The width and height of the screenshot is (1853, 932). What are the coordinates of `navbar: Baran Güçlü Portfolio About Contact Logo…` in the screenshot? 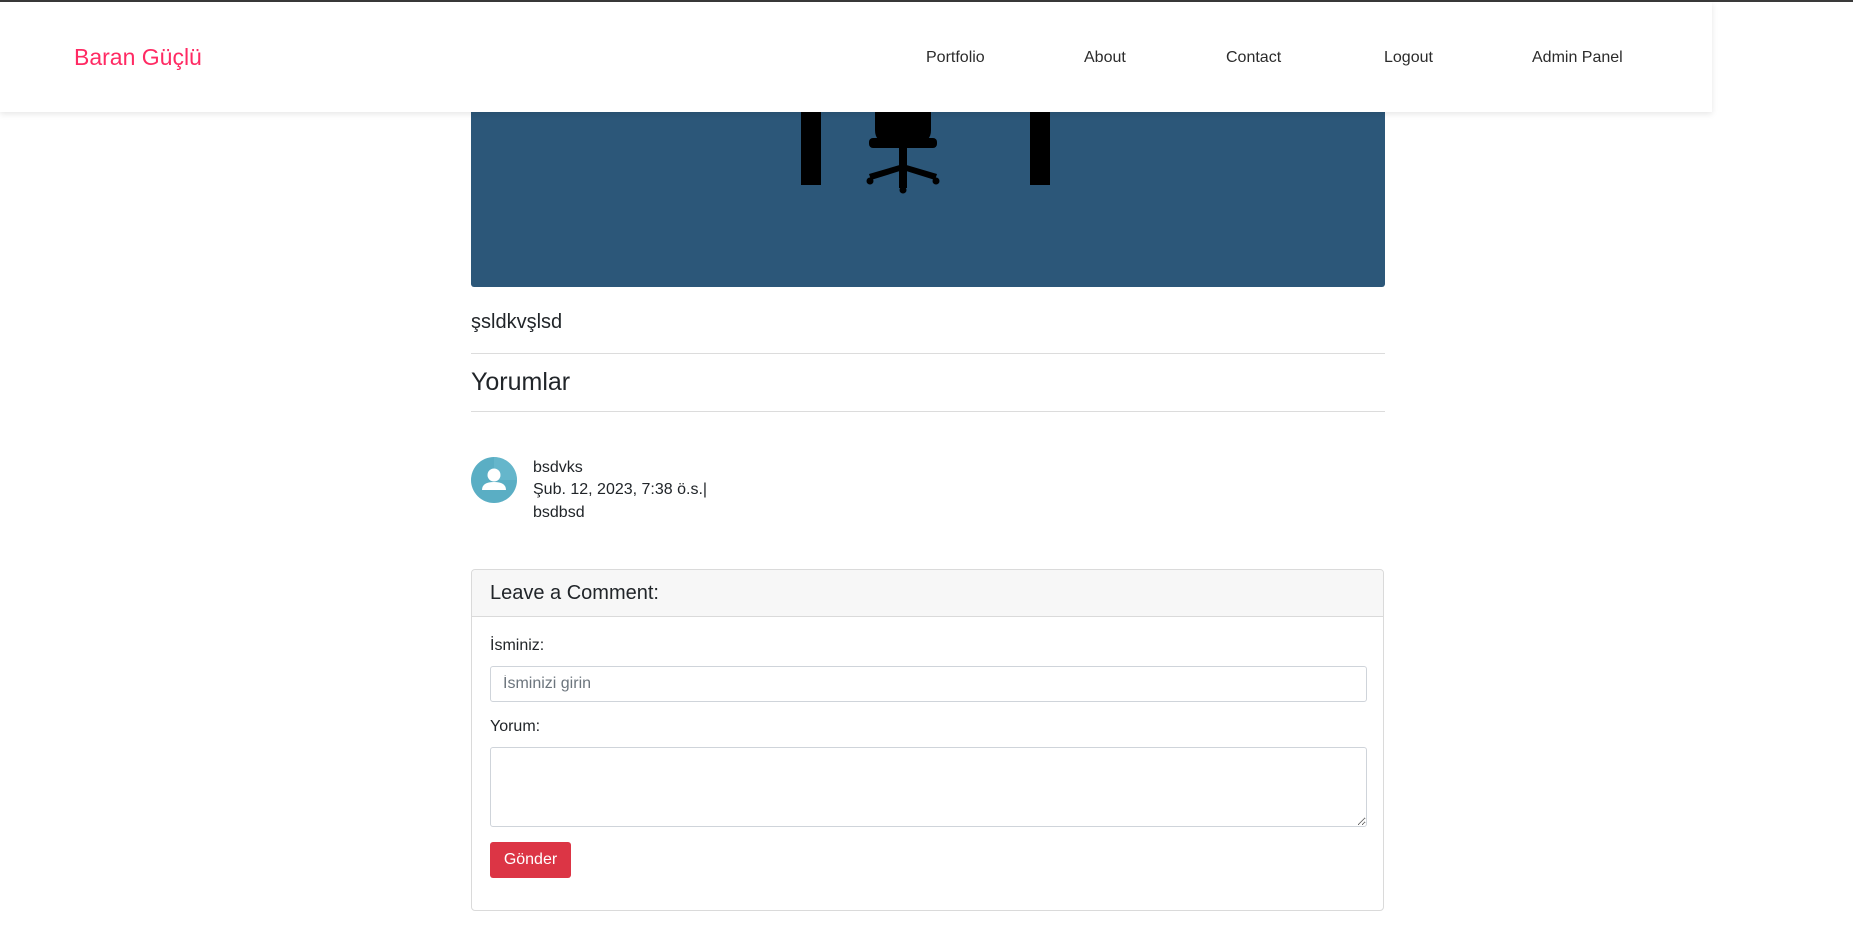 It's located at (856, 57).